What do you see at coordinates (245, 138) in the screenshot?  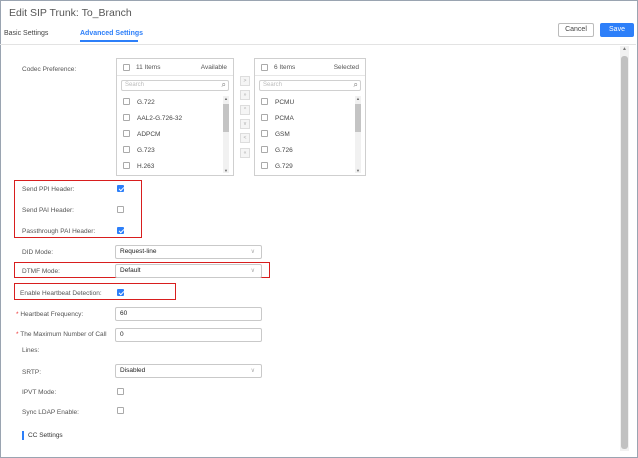 I see `move-left-icon: <` at bounding box center [245, 138].